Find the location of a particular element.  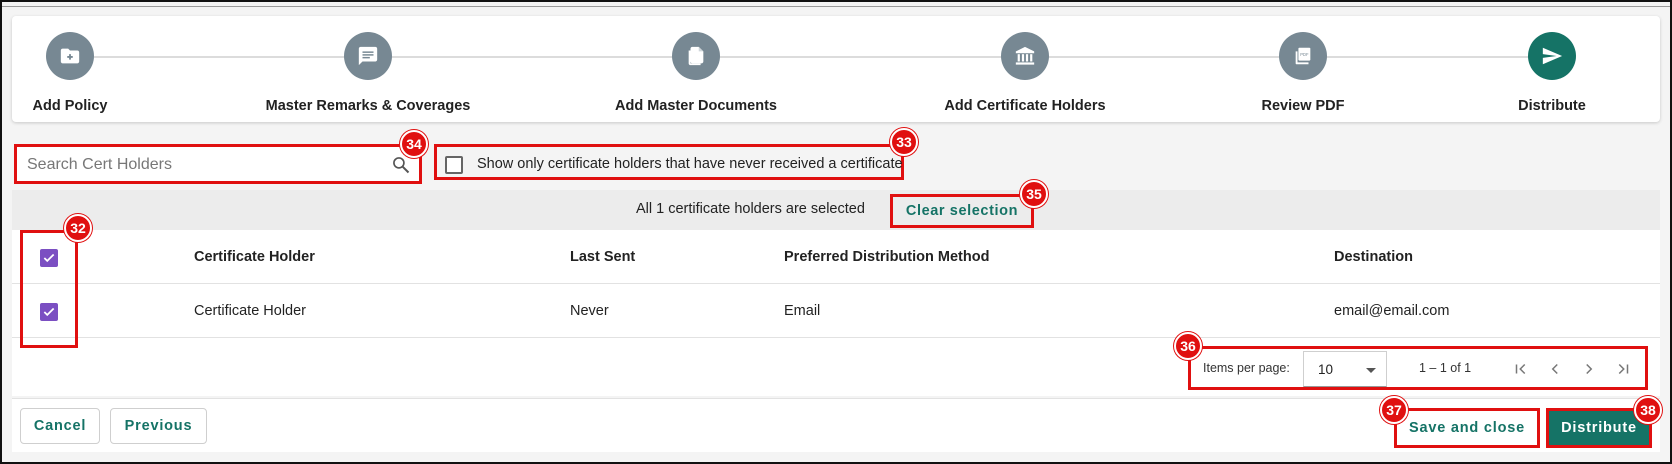

top-divider is located at coordinates (836, 6).